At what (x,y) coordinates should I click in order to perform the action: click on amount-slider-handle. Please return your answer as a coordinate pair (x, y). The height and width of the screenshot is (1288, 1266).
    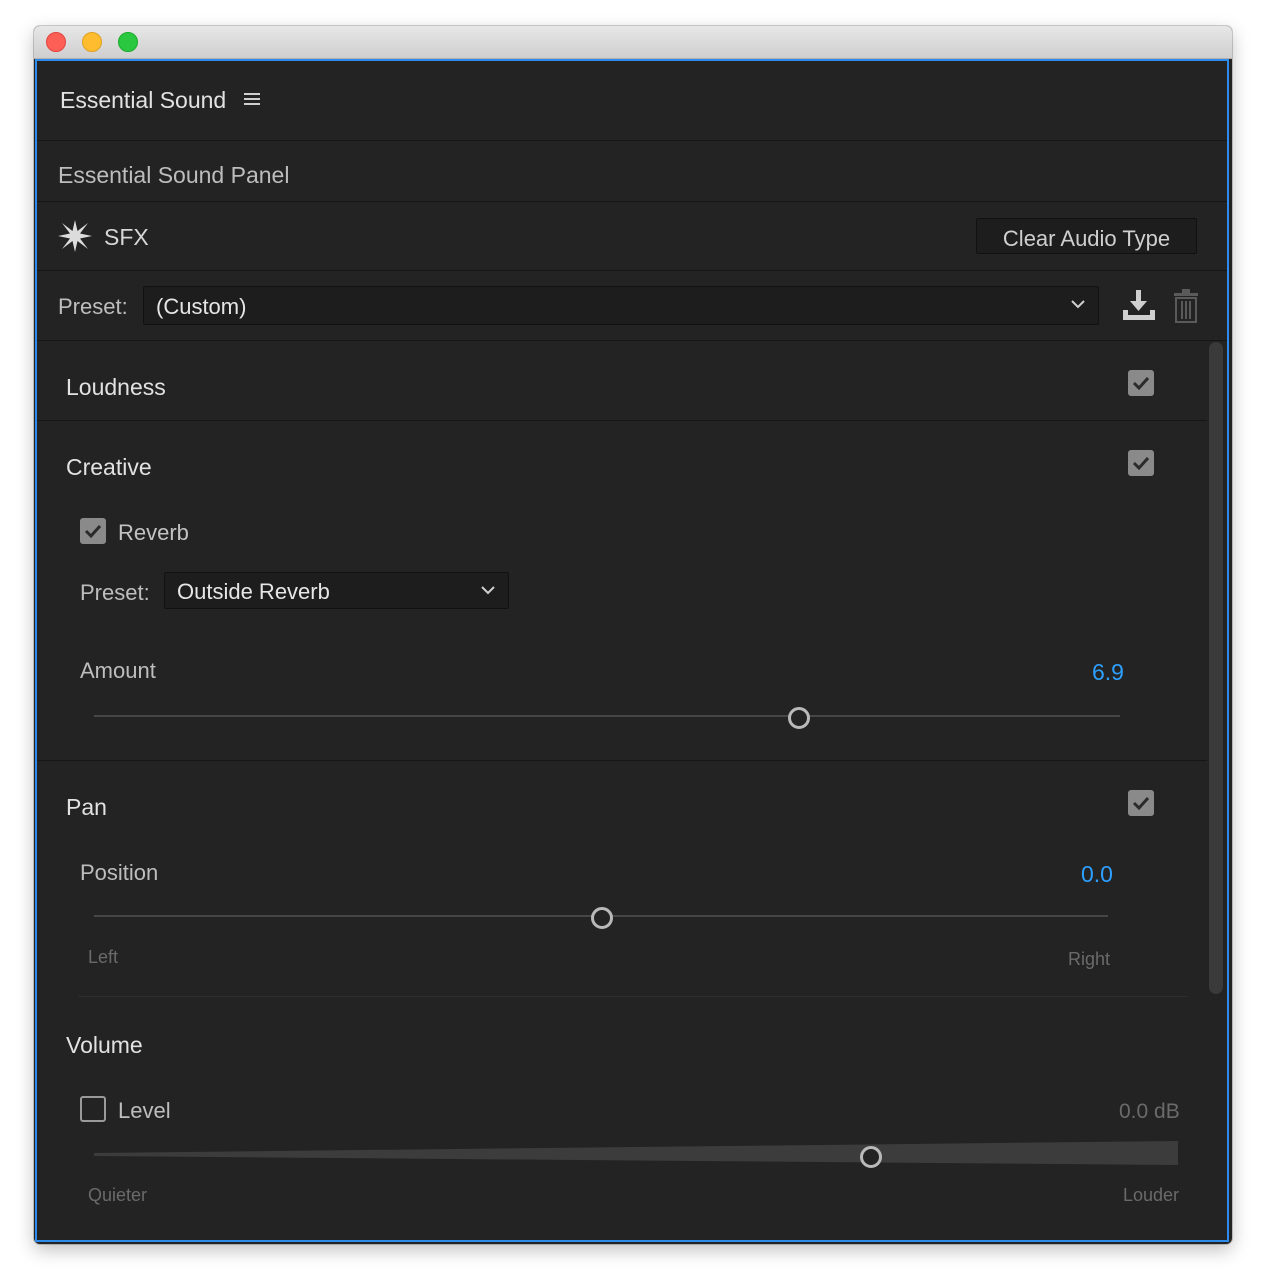
    Looking at the image, I should click on (799, 718).